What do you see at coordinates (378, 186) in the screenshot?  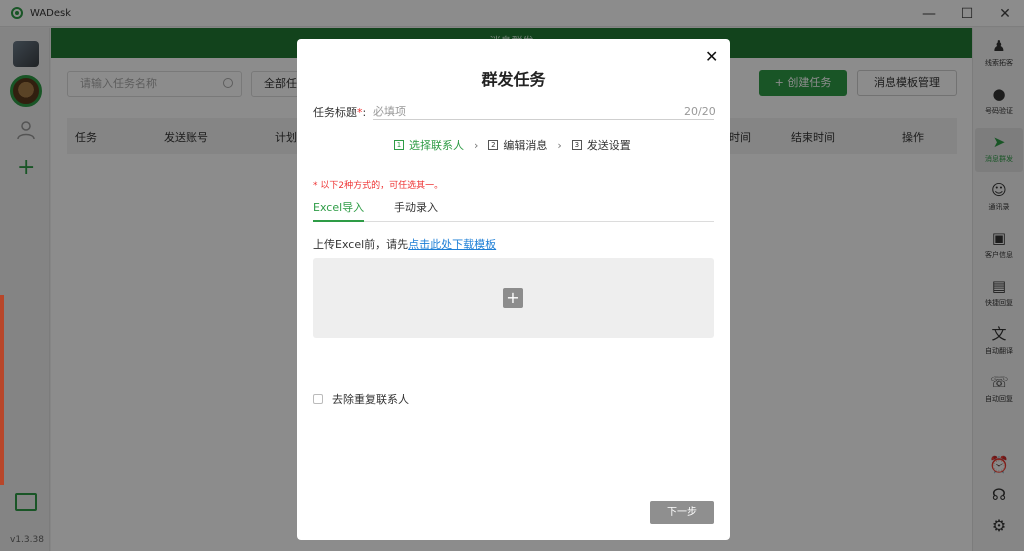 I see `method-notice: * 以下2种方式的，可任选其一。` at bounding box center [378, 186].